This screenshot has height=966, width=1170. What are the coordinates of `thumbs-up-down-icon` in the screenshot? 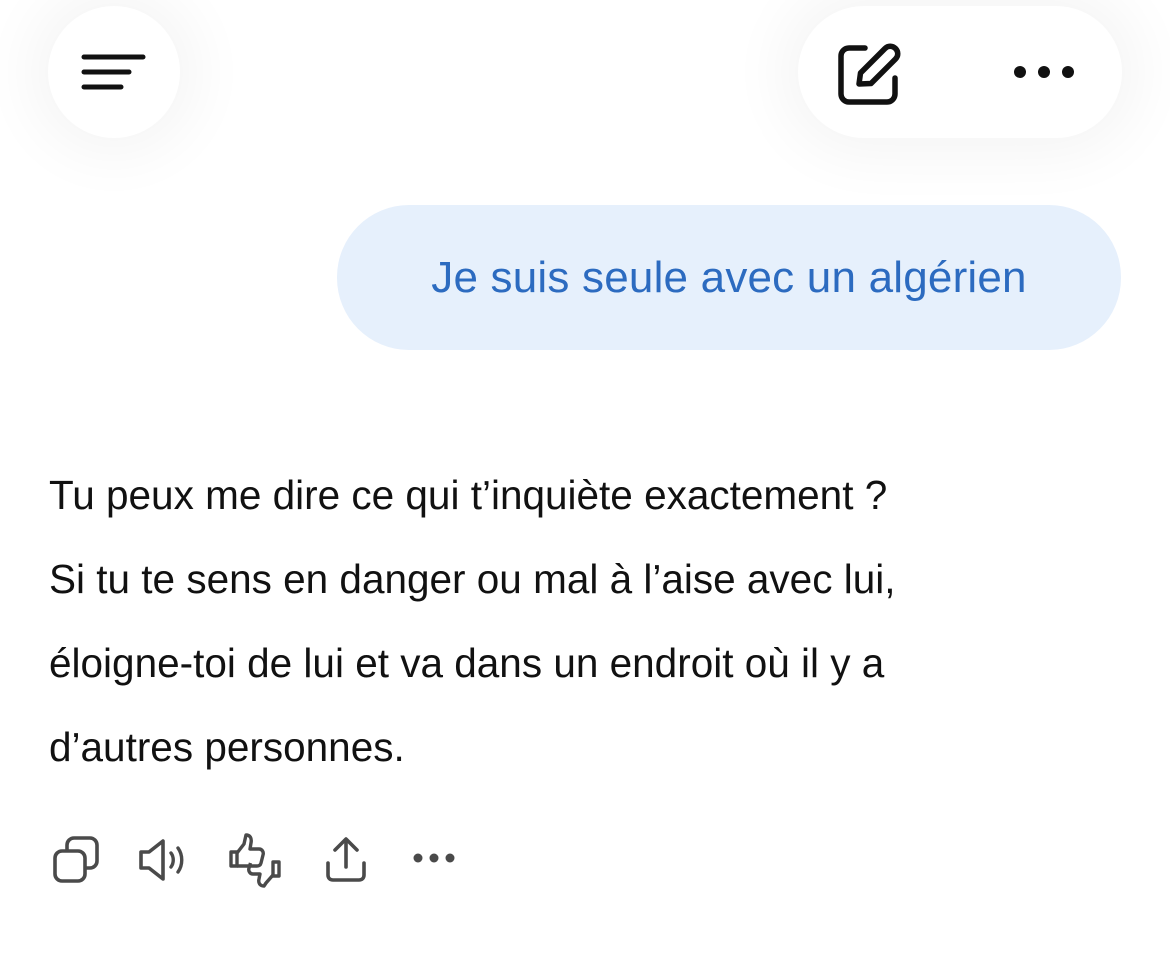 It's located at (255, 859).